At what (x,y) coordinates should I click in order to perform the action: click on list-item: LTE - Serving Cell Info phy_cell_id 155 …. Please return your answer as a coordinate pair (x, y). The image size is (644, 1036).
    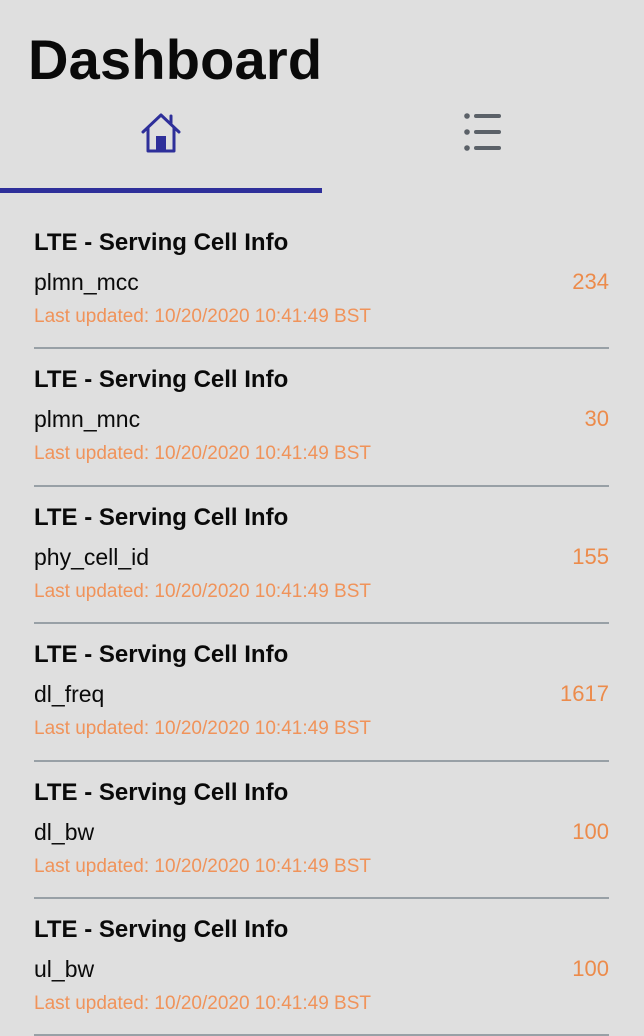
    Looking at the image, I should click on (321, 556).